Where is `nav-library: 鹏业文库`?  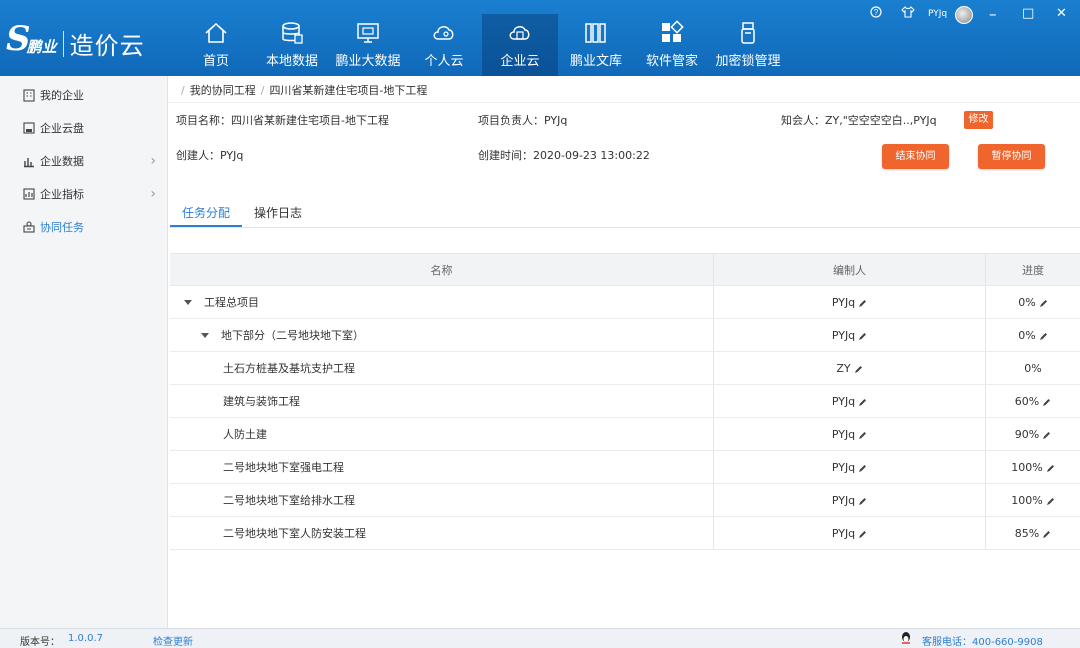
nav-library: 鹏业文库 is located at coordinates (596, 45).